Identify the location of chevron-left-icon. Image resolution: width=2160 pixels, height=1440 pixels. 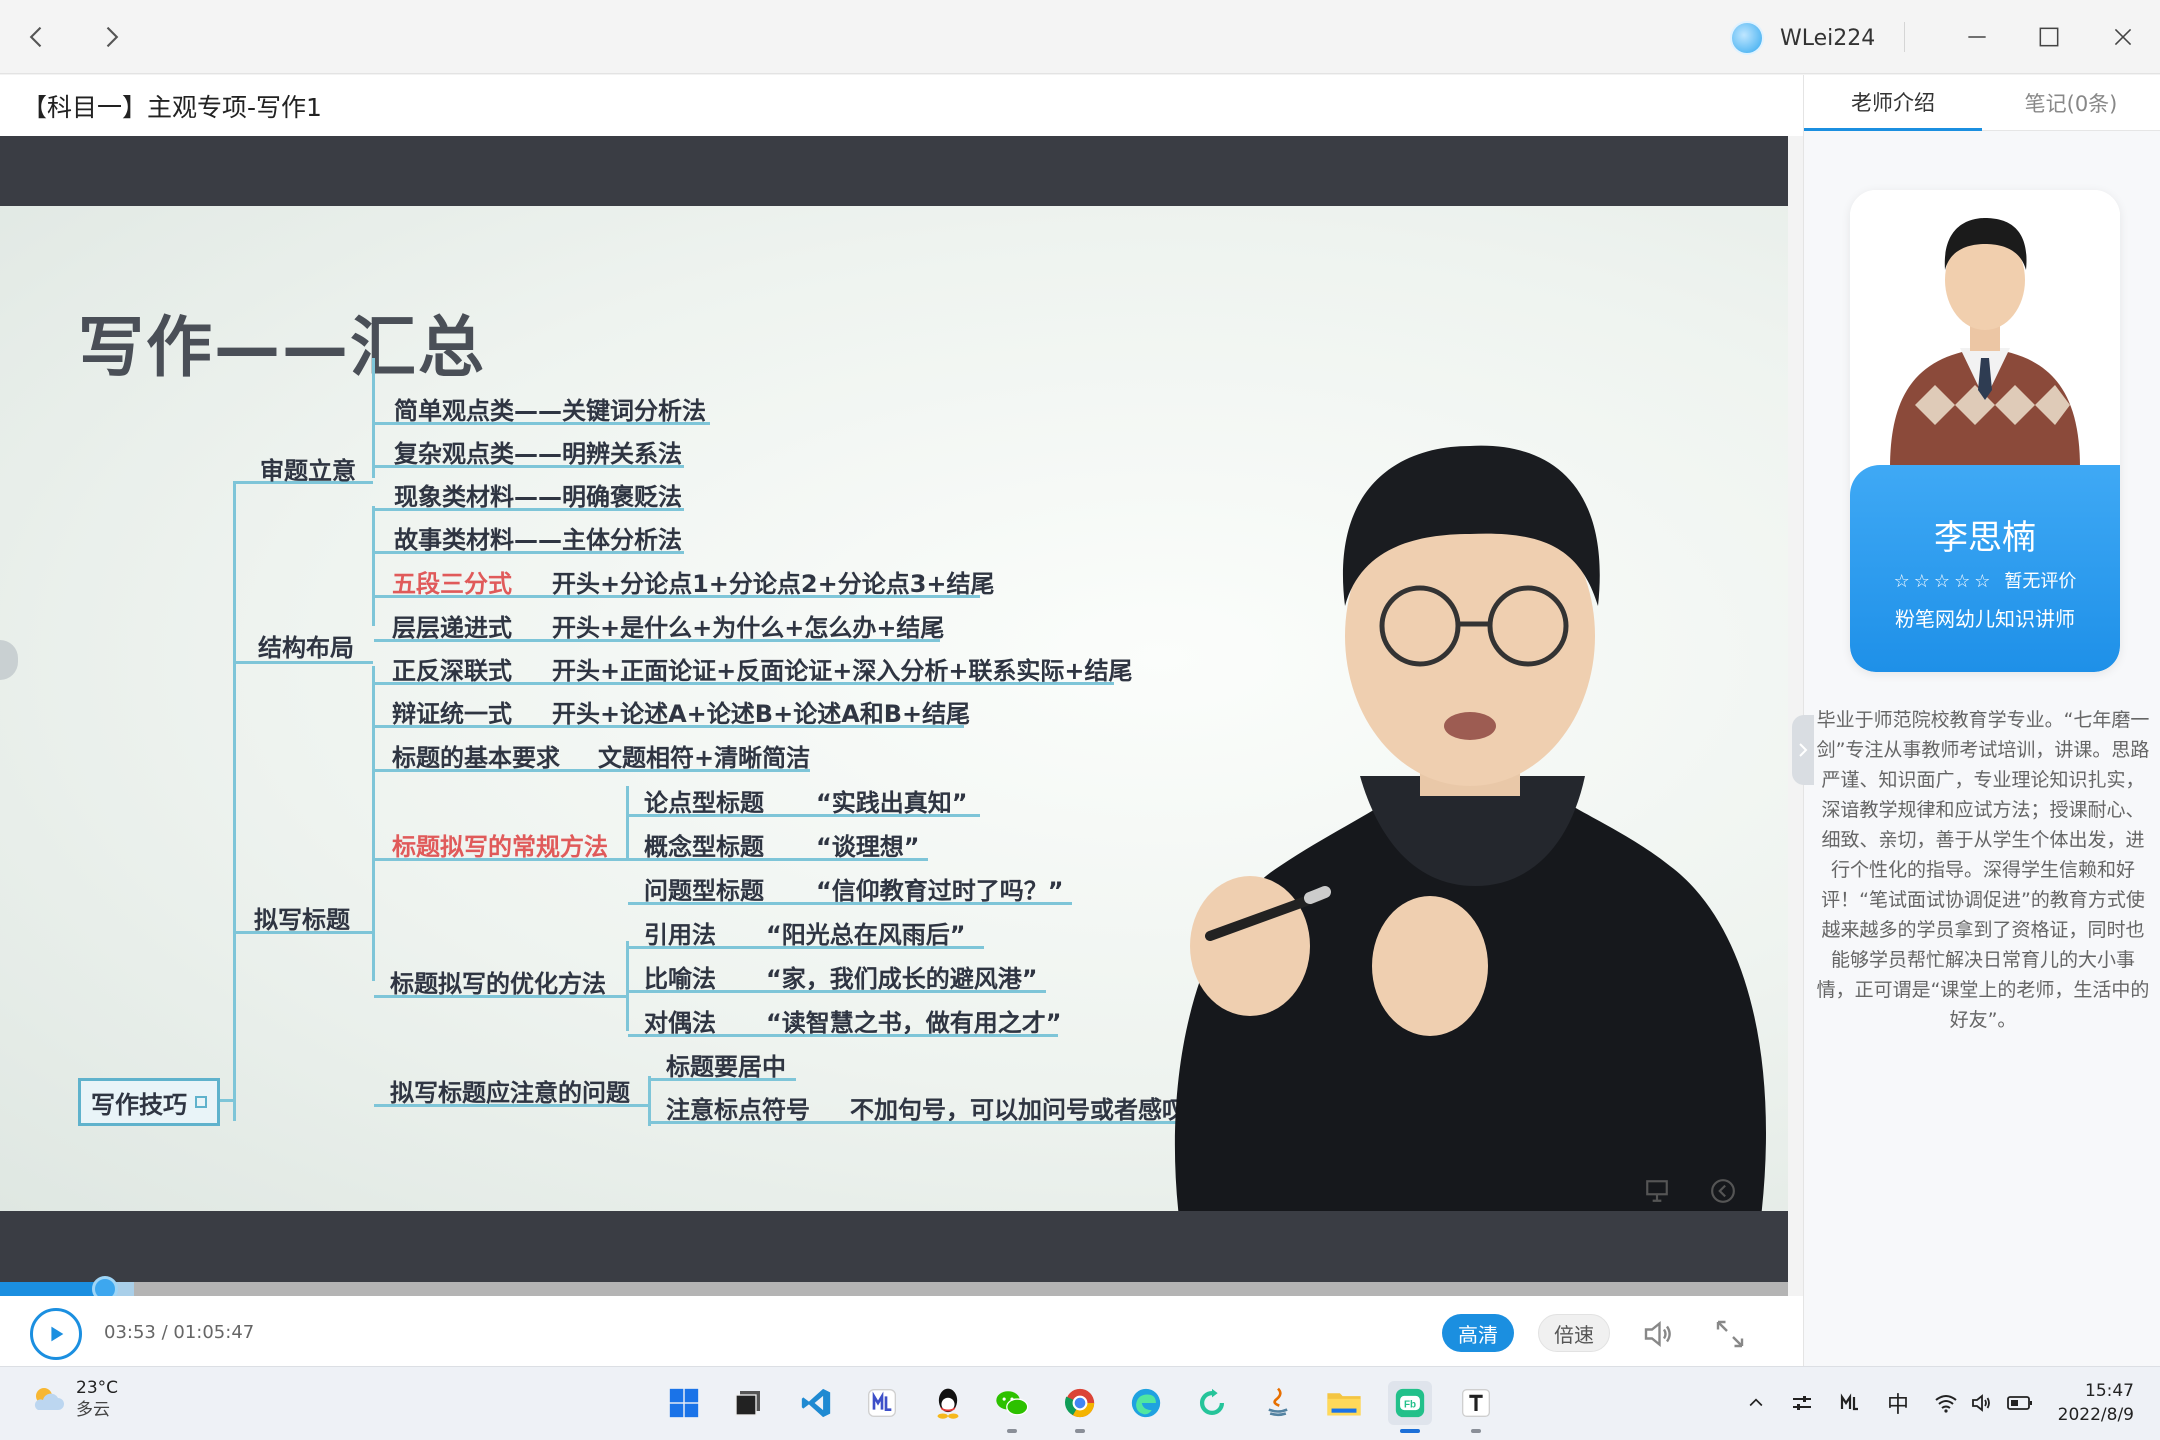
(35, 37).